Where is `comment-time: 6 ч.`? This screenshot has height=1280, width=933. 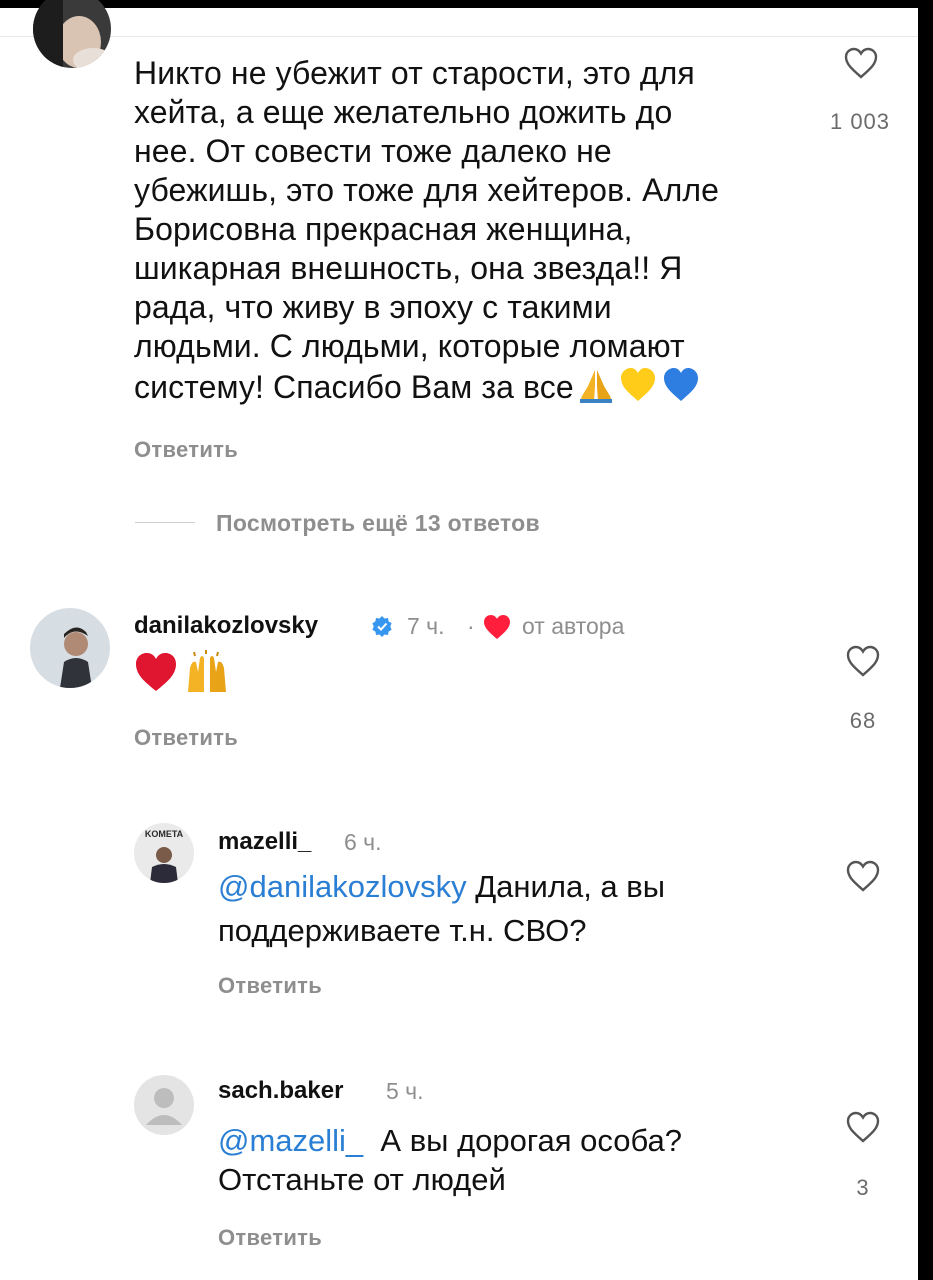
comment-time: 6 ч. is located at coordinates (363, 842).